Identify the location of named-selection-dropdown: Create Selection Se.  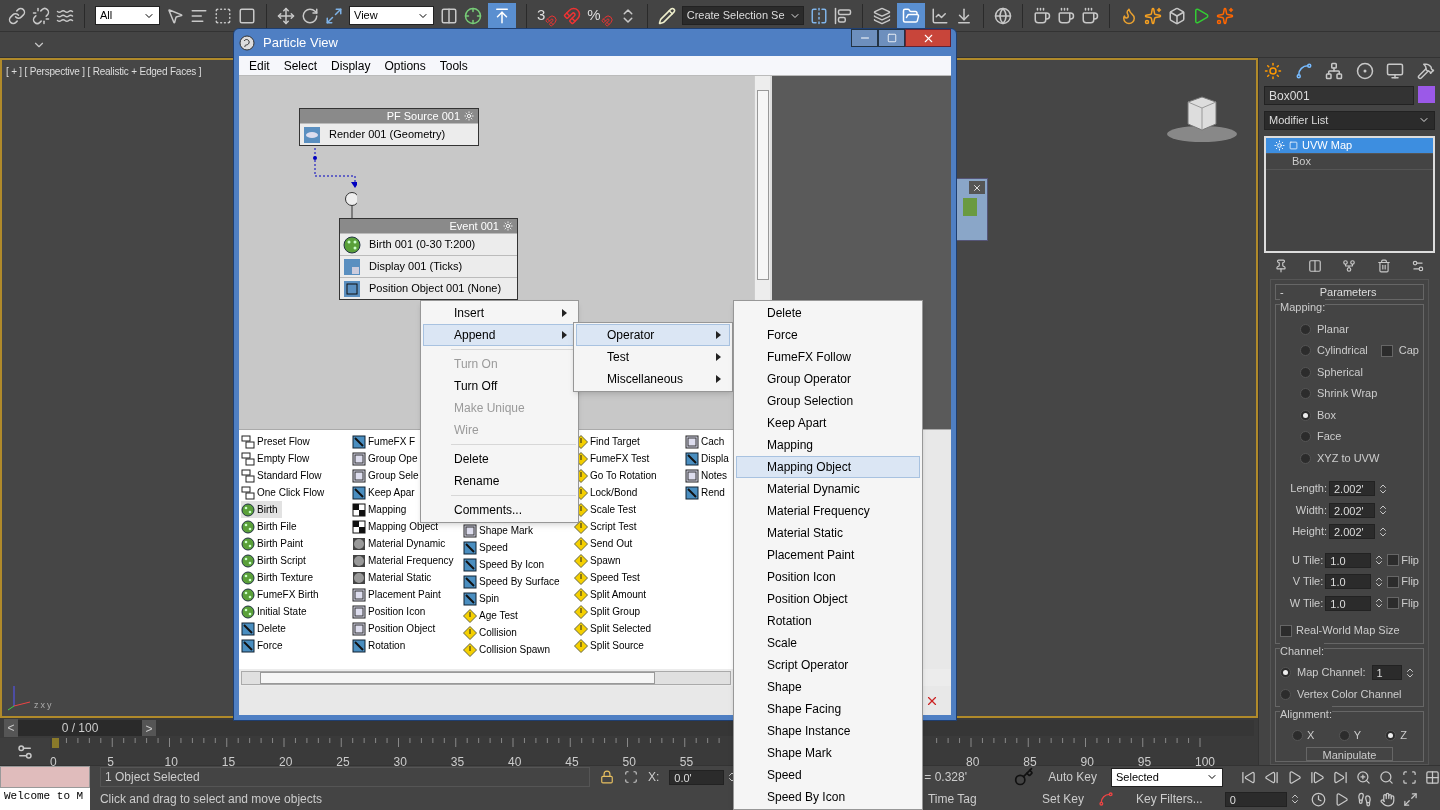
(742, 15).